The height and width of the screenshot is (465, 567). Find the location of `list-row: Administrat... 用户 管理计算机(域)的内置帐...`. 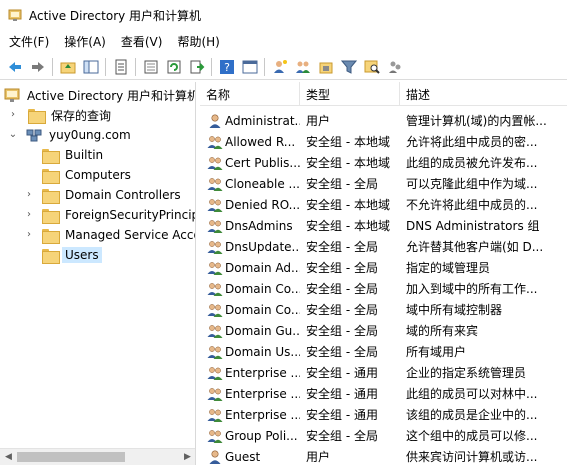

list-row: Administrat... 用户 管理计算机(域)的内置帐... is located at coordinates (383, 120).